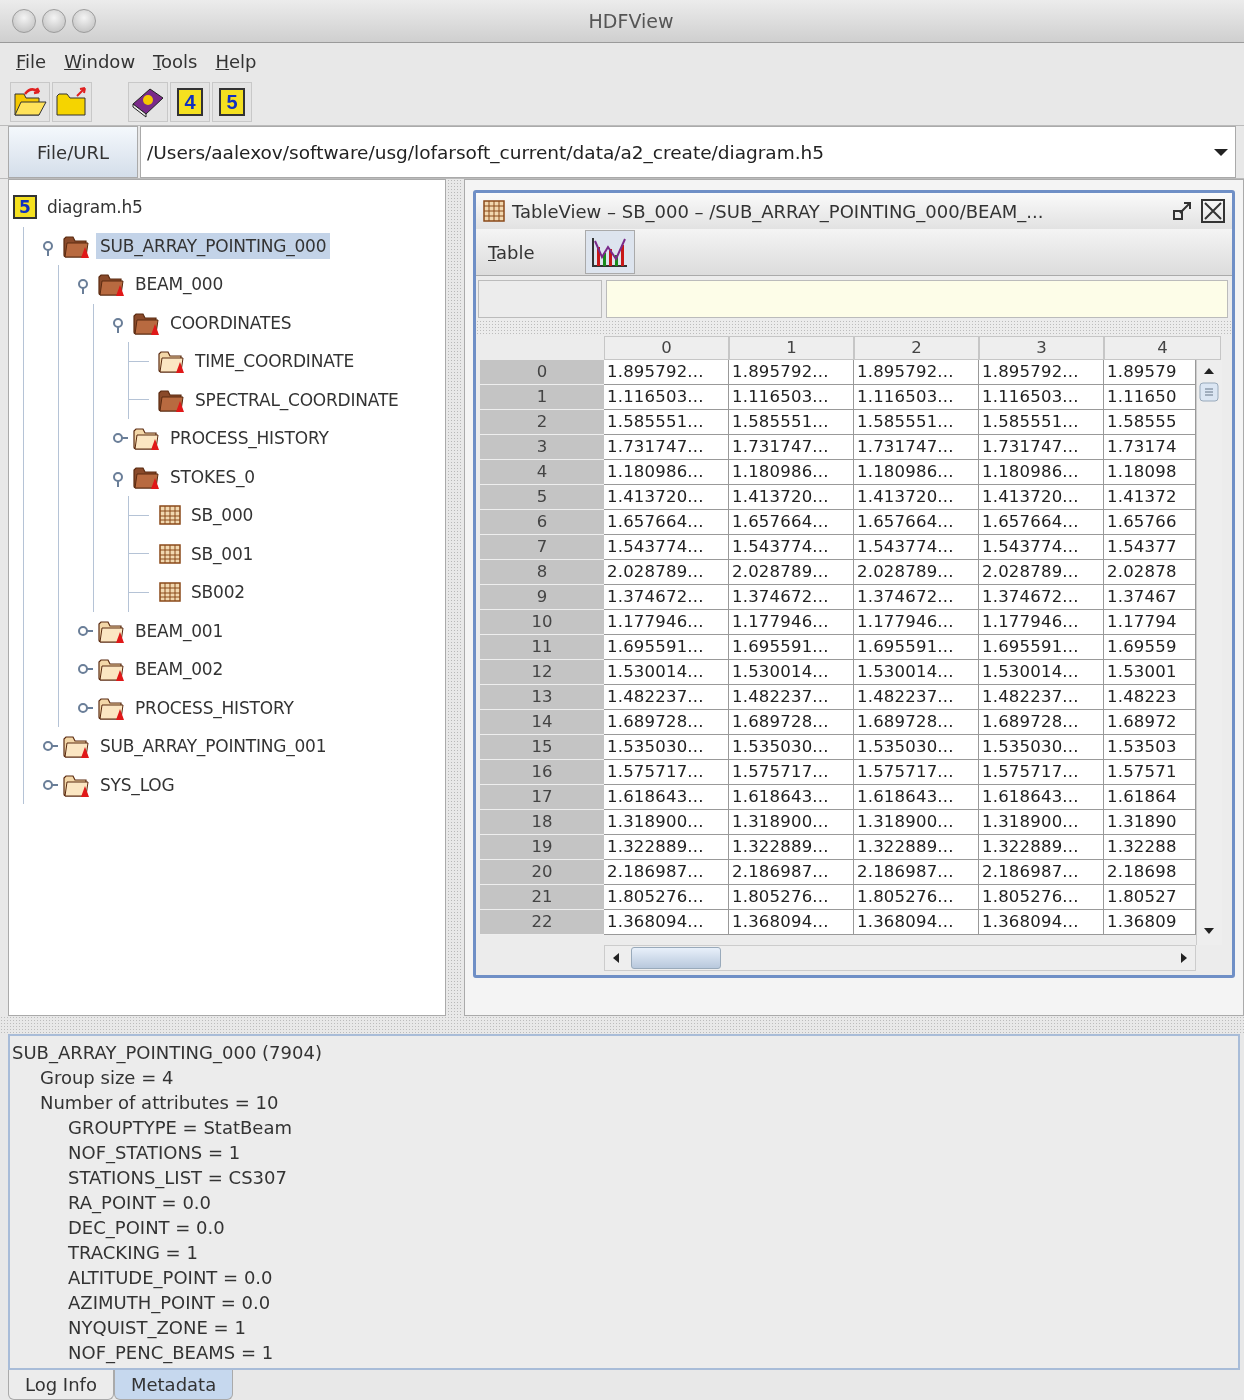 The height and width of the screenshot is (1400, 1244). What do you see at coordinates (212, 476) in the screenshot?
I see `tree-item: STOKES_0` at bounding box center [212, 476].